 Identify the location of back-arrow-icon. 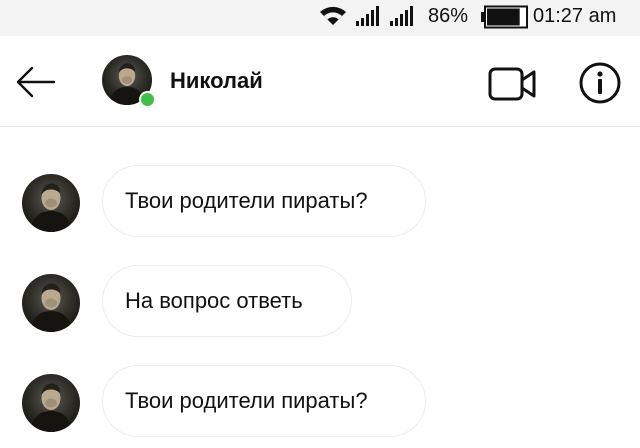
(36, 82).